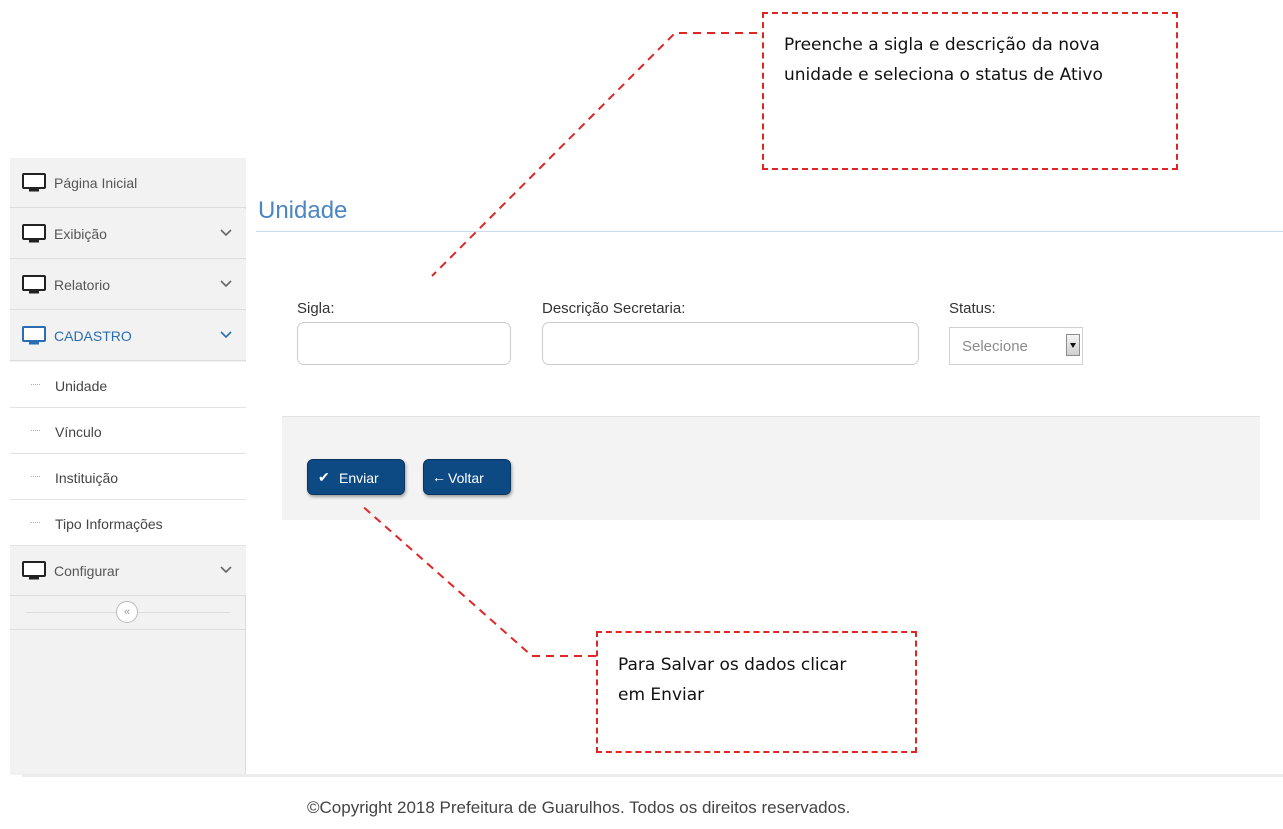 The height and width of the screenshot is (829, 1283). Describe the element at coordinates (128, 431) in the screenshot. I see `sidebar-subitem-vinculo: Vínculo` at that location.